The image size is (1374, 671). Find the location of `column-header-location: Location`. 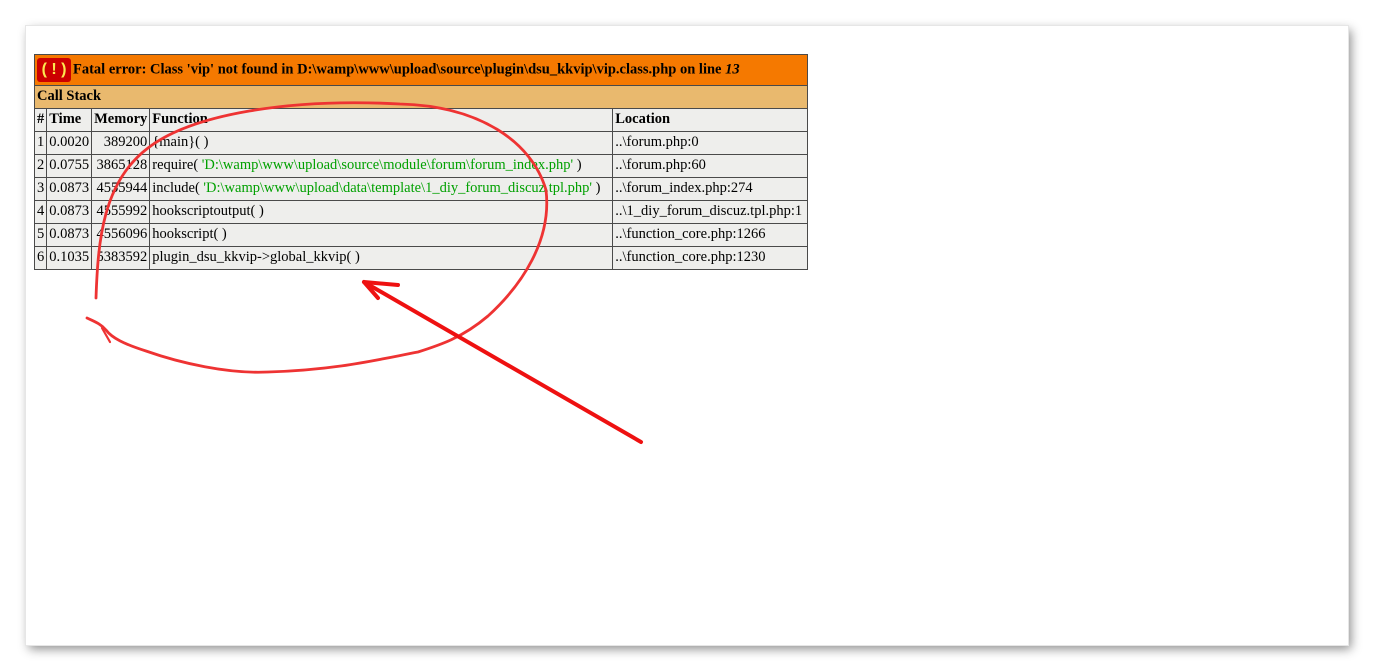

column-header-location: Location is located at coordinates (710, 120).